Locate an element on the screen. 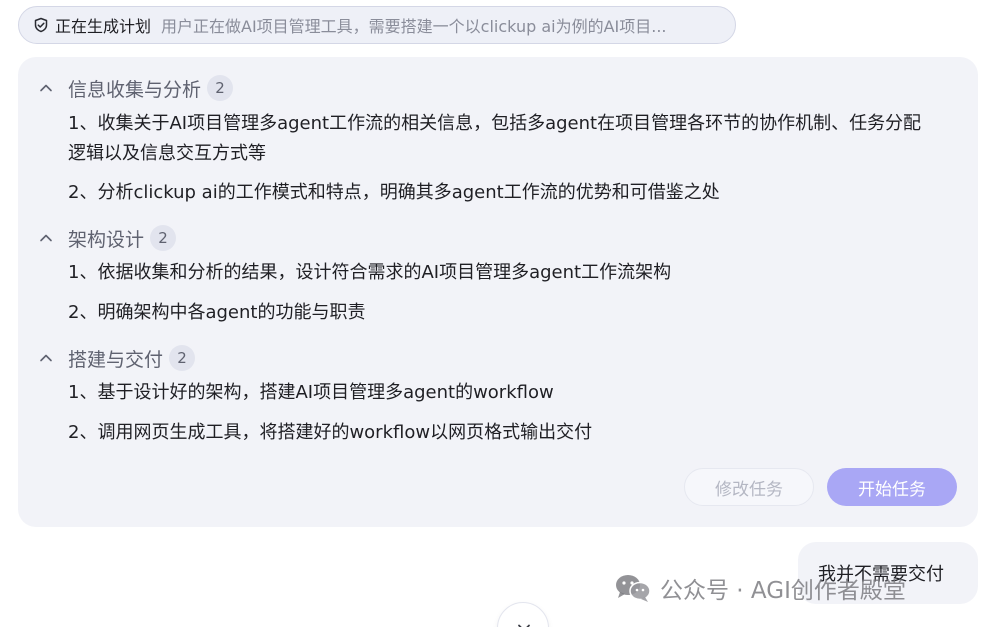 The height and width of the screenshot is (627, 991). section-title: 架构设计 is located at coordinates (106, 239).